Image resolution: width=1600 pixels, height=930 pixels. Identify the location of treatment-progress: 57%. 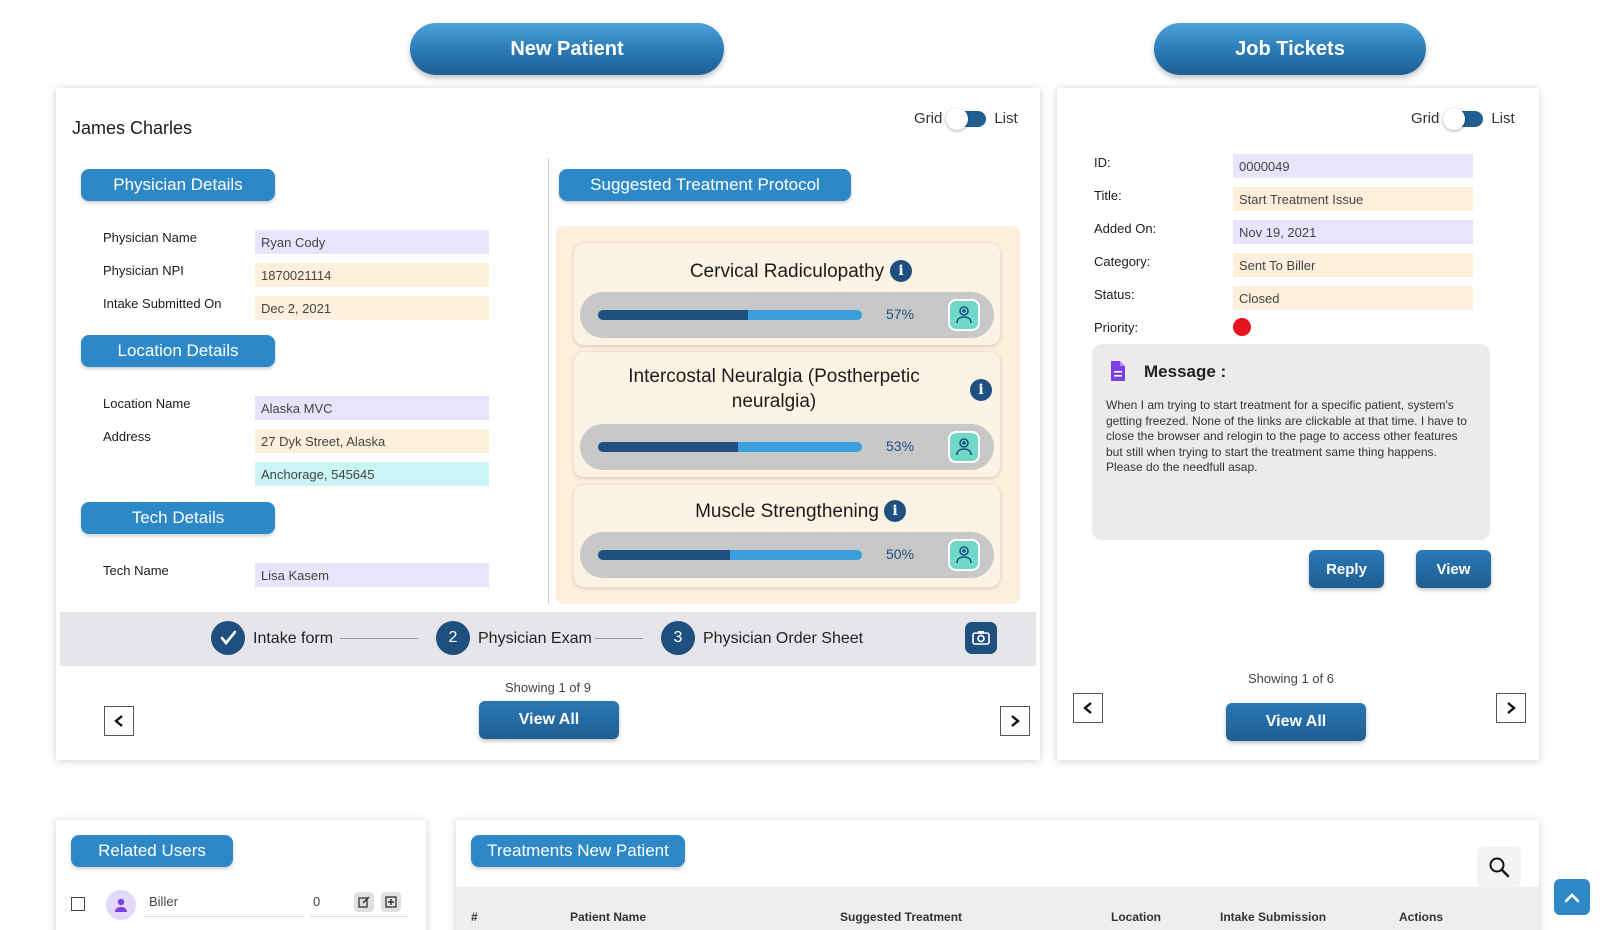
(787, 315).